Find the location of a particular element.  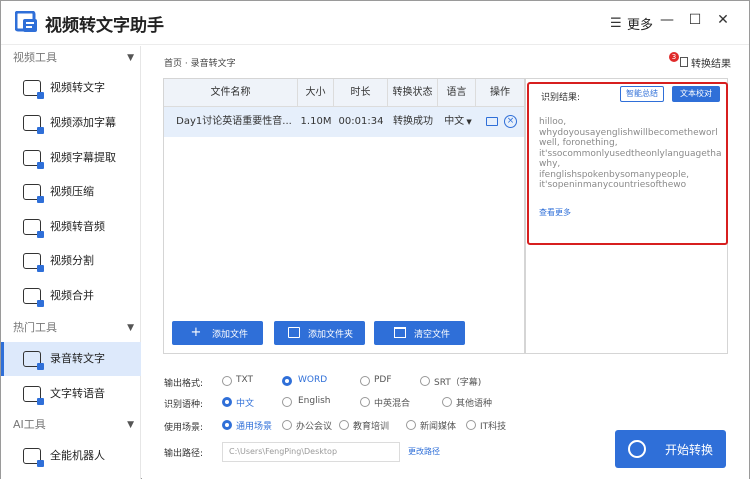

radio-english is located at coordinates (287, 402).